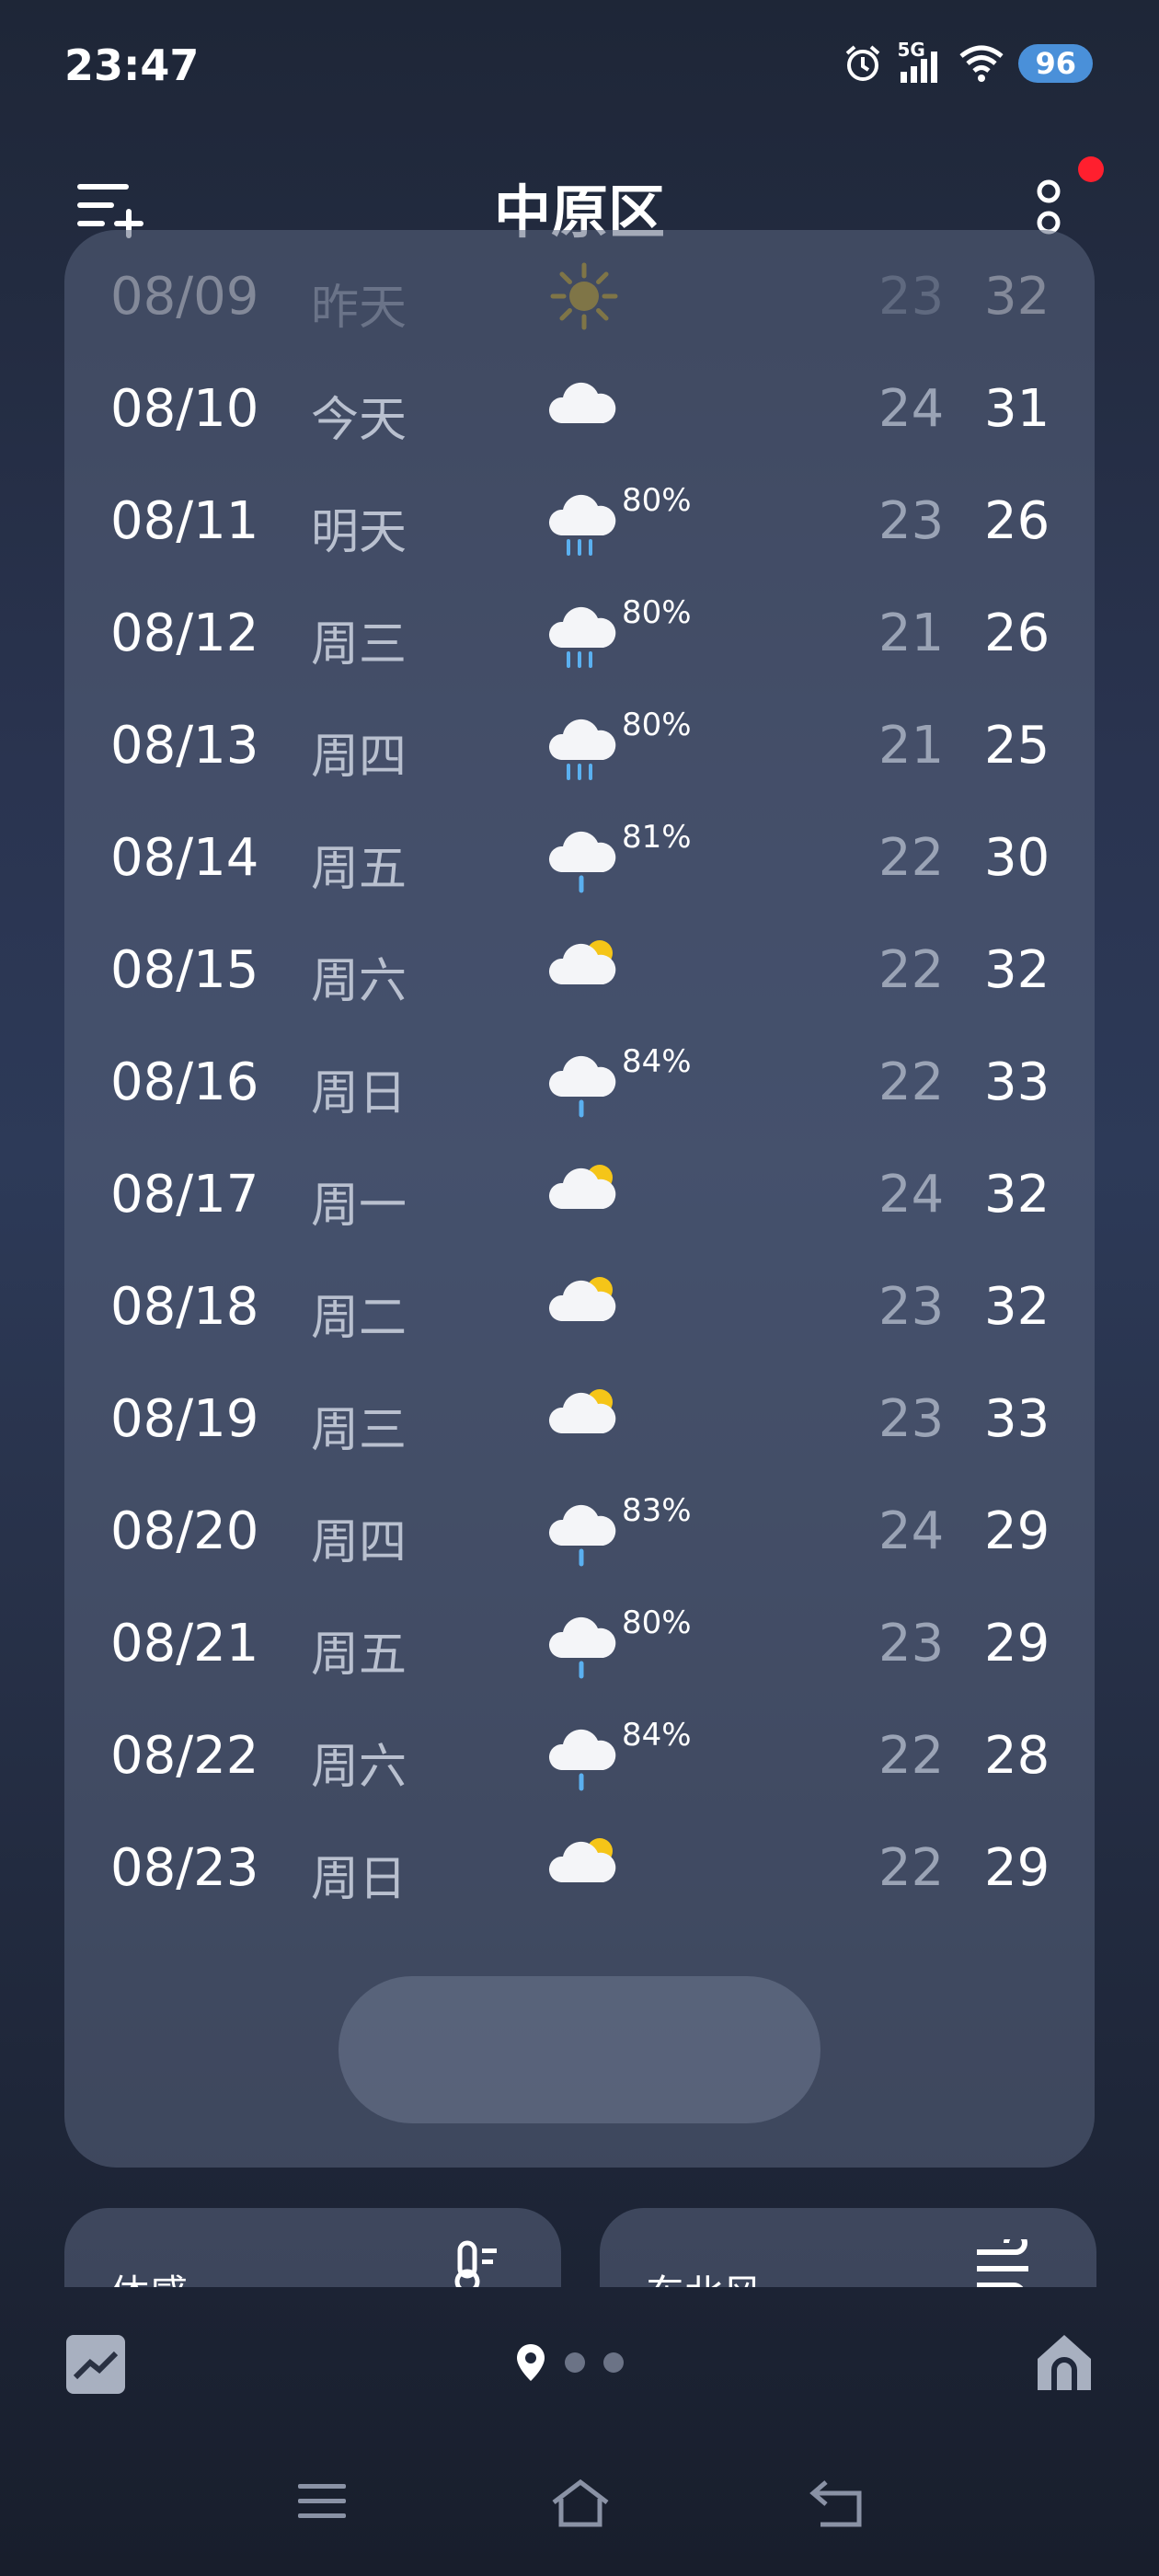 Image resolution: width=1159 pixels, height=2576 pixels. I want to click on feels-like-label: 体感, so click(149, 2275).